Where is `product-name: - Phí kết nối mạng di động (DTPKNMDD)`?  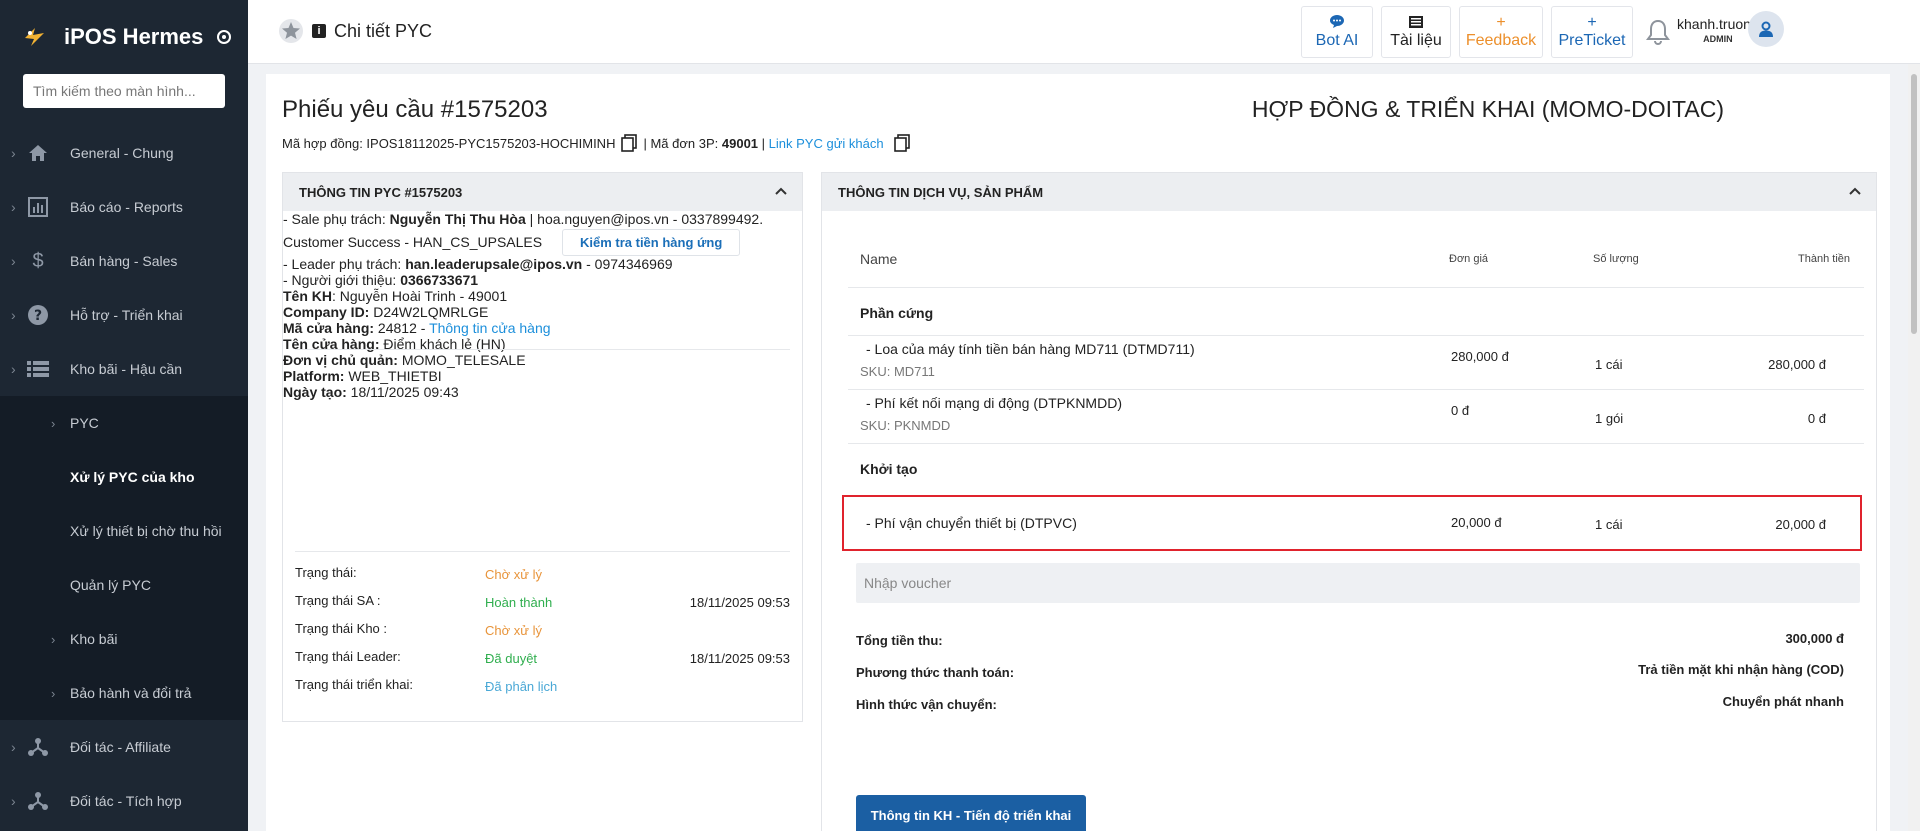
product-name: - Phí kết nối mạng di động (DTPKNMDD) is located at coordinates (994, 403).